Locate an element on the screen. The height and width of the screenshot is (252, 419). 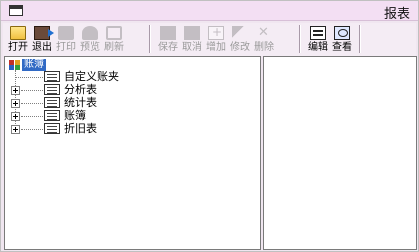
tree-root-label: 账簿 is located at coordinates (34, 65).